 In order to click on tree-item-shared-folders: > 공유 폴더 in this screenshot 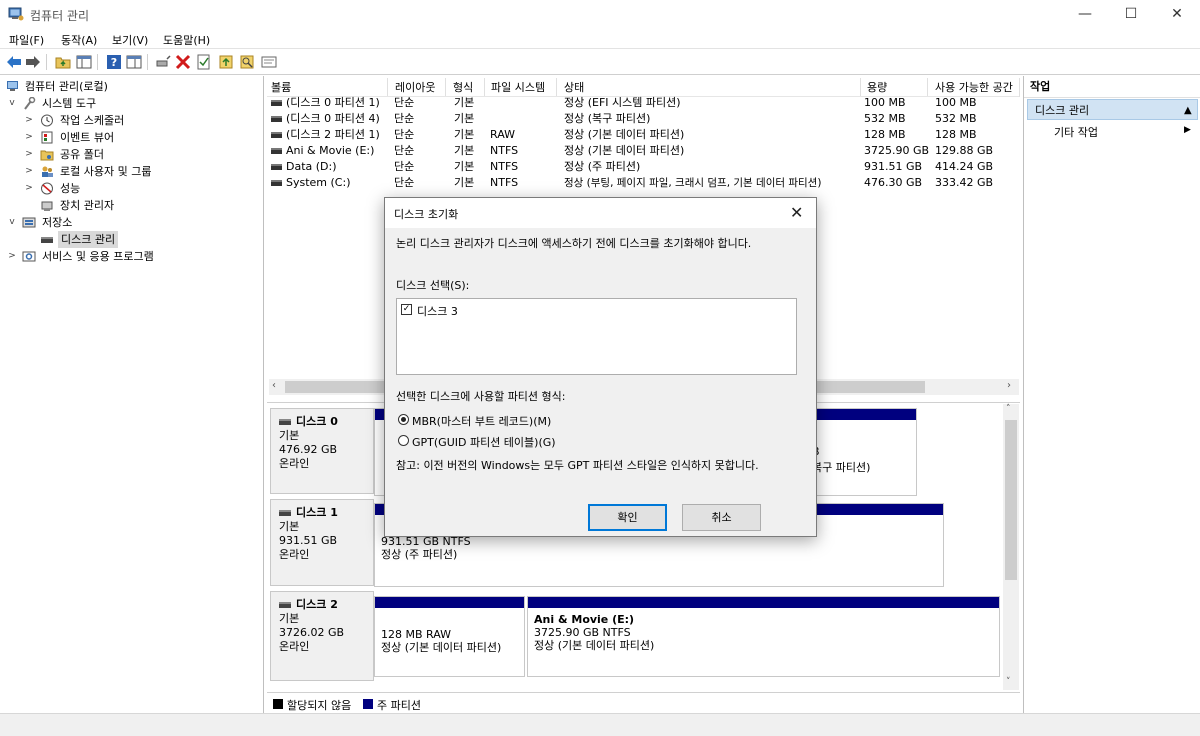, I will do `click(131, 154)`.